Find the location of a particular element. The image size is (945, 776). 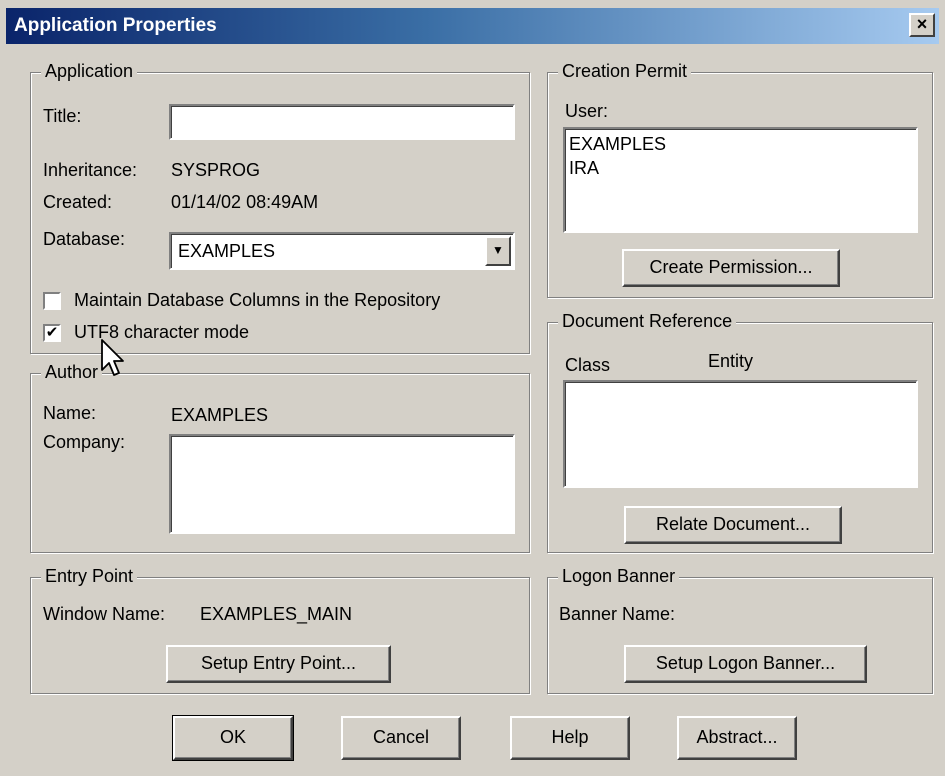

chevron-down-icon: ▼ is located at coordinates (498, 251).